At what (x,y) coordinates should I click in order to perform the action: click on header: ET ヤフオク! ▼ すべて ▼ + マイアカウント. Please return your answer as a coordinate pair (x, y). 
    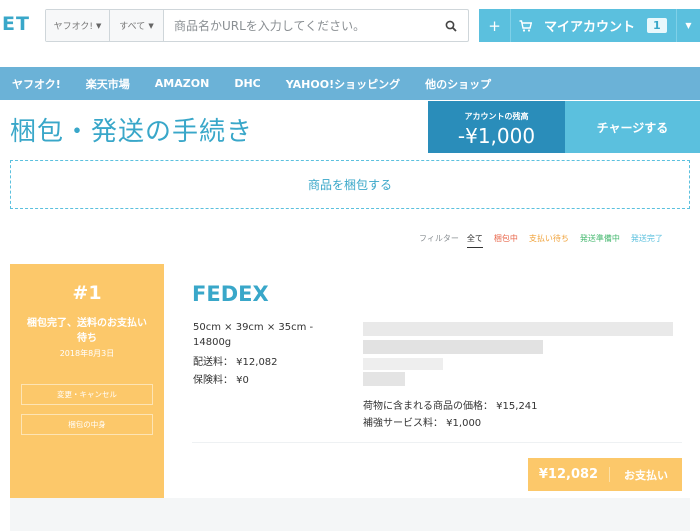
    Looking at the image, I should click on (350, 26).